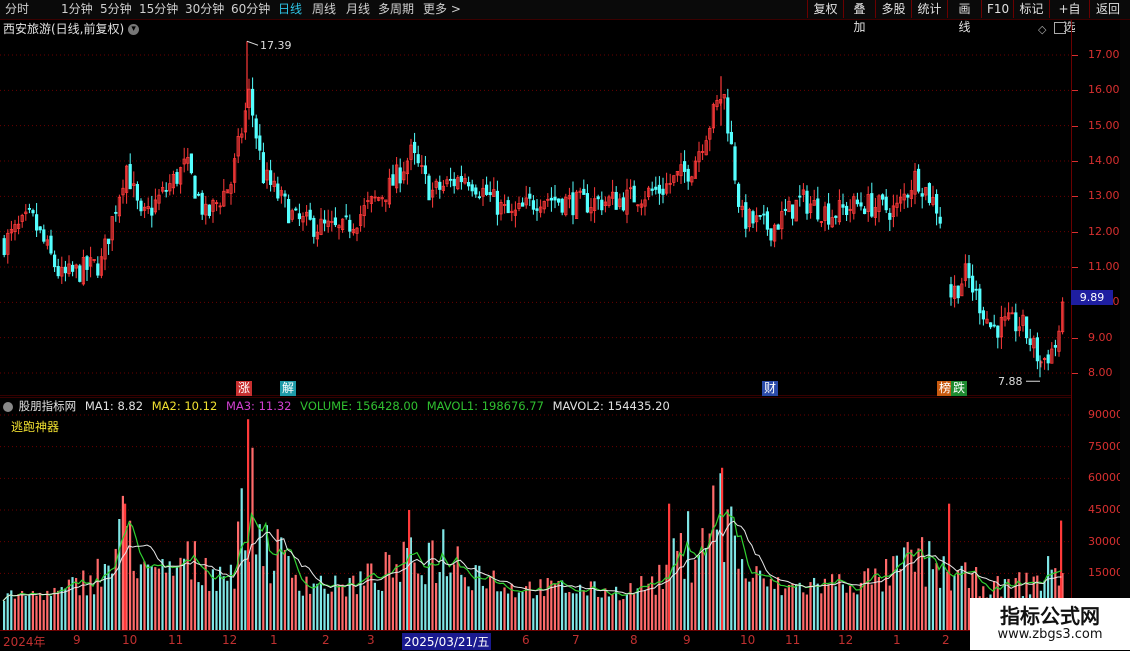  What do you see at coordinates (288, 388) in the screenshot?
I see `event-tag-unlock: 解` at bounding box center [288, 388].